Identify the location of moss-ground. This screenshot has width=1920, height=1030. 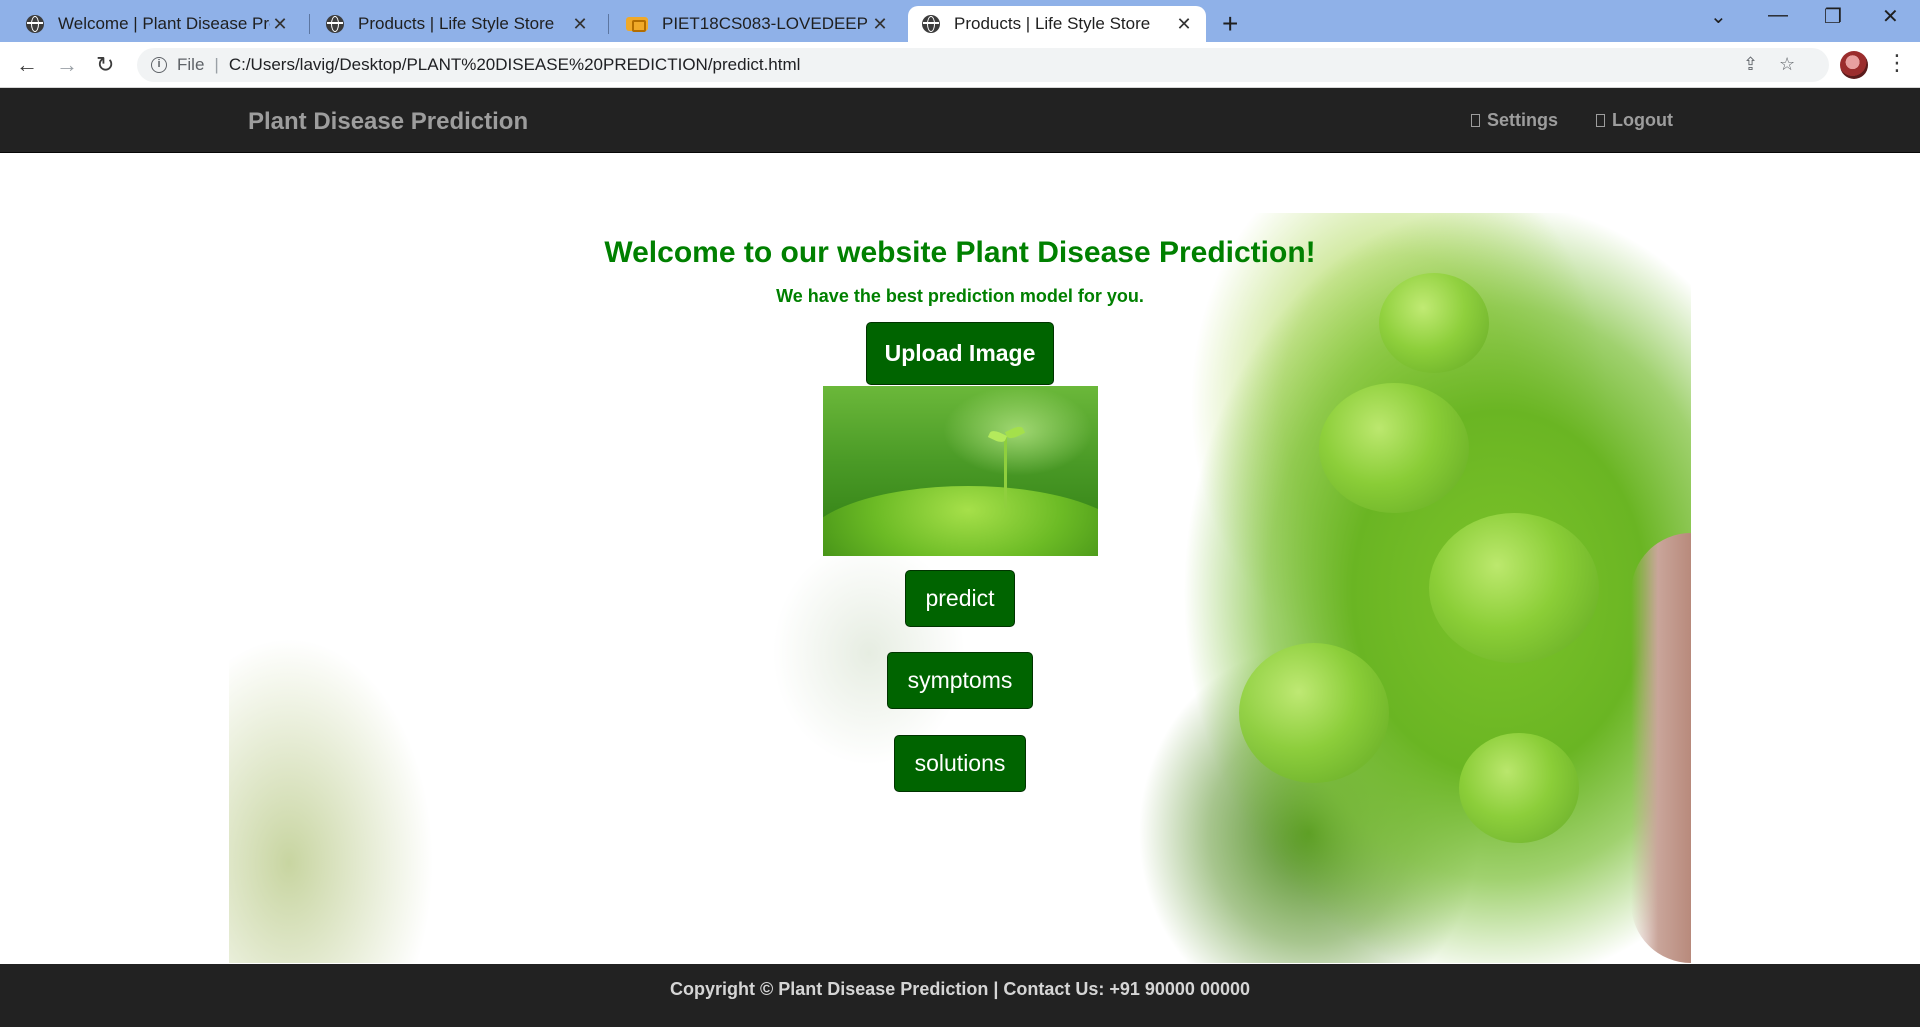
(960, 521).